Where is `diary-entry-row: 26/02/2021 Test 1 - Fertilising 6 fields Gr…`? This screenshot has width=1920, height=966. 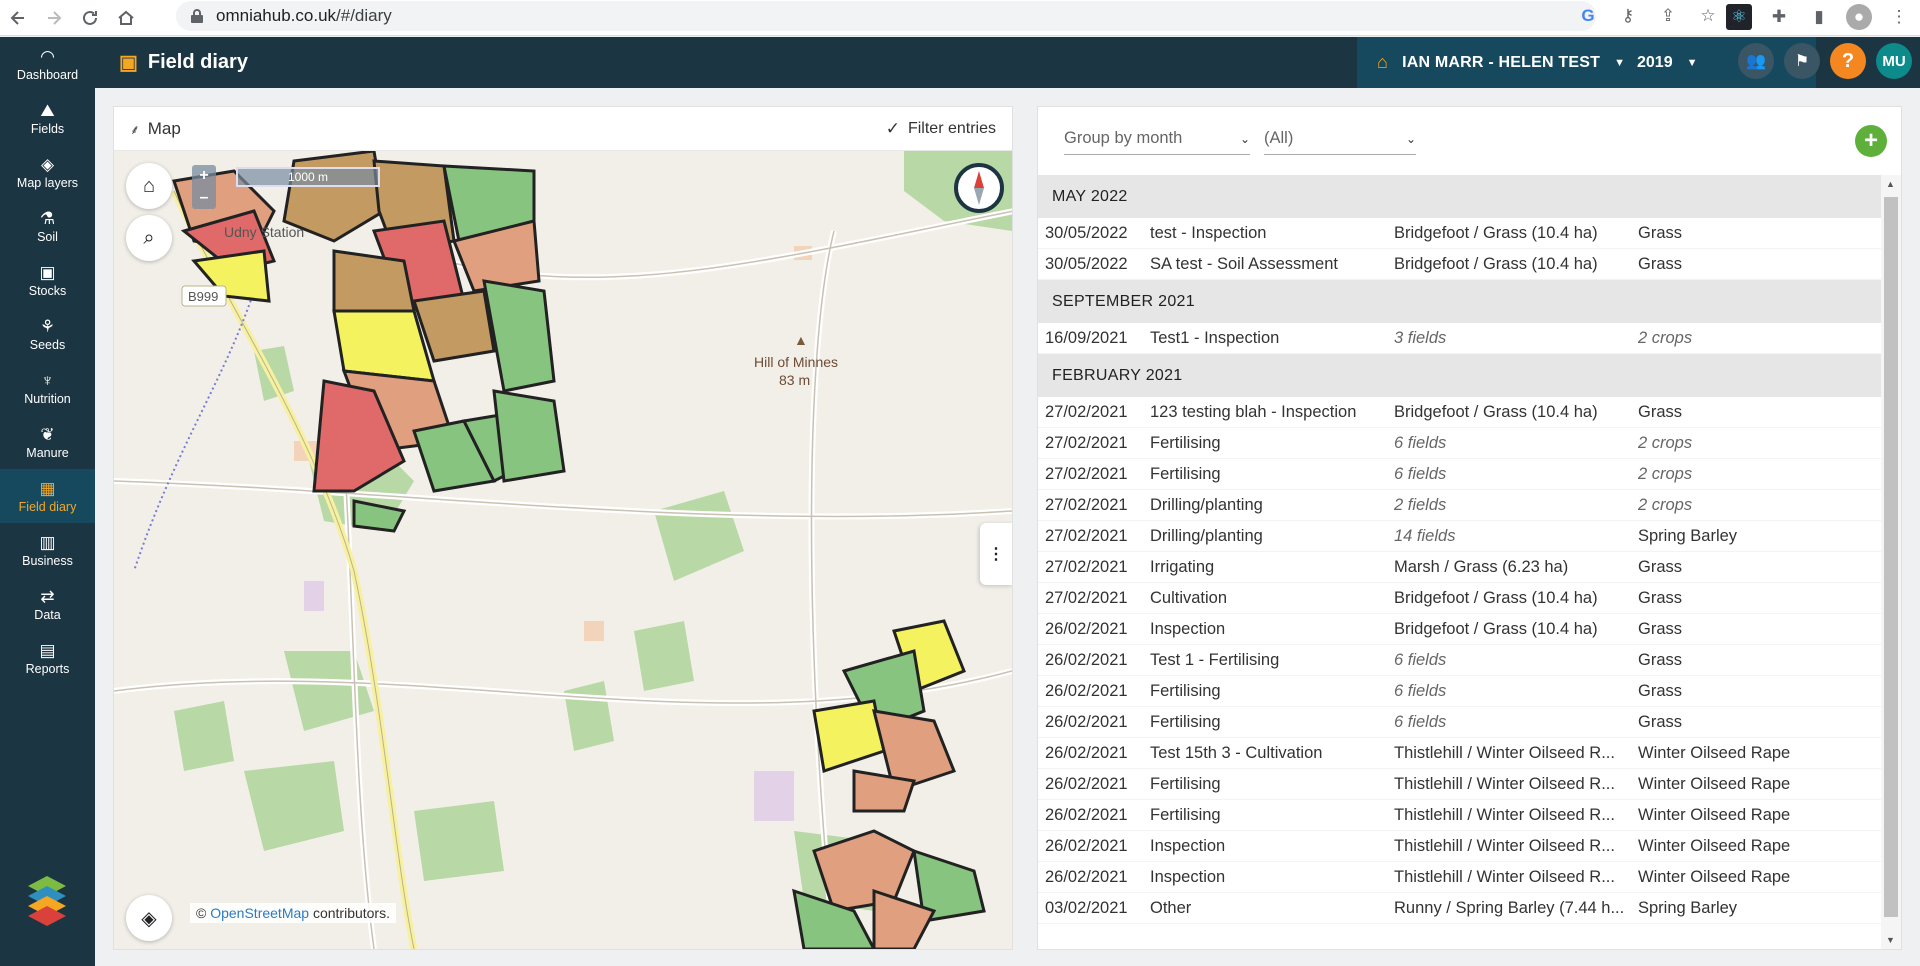 diary-entry-row: 26/02/2021 Test 1 - Fertilising 6 fields Gr… is located at coordinates (1459, 660).